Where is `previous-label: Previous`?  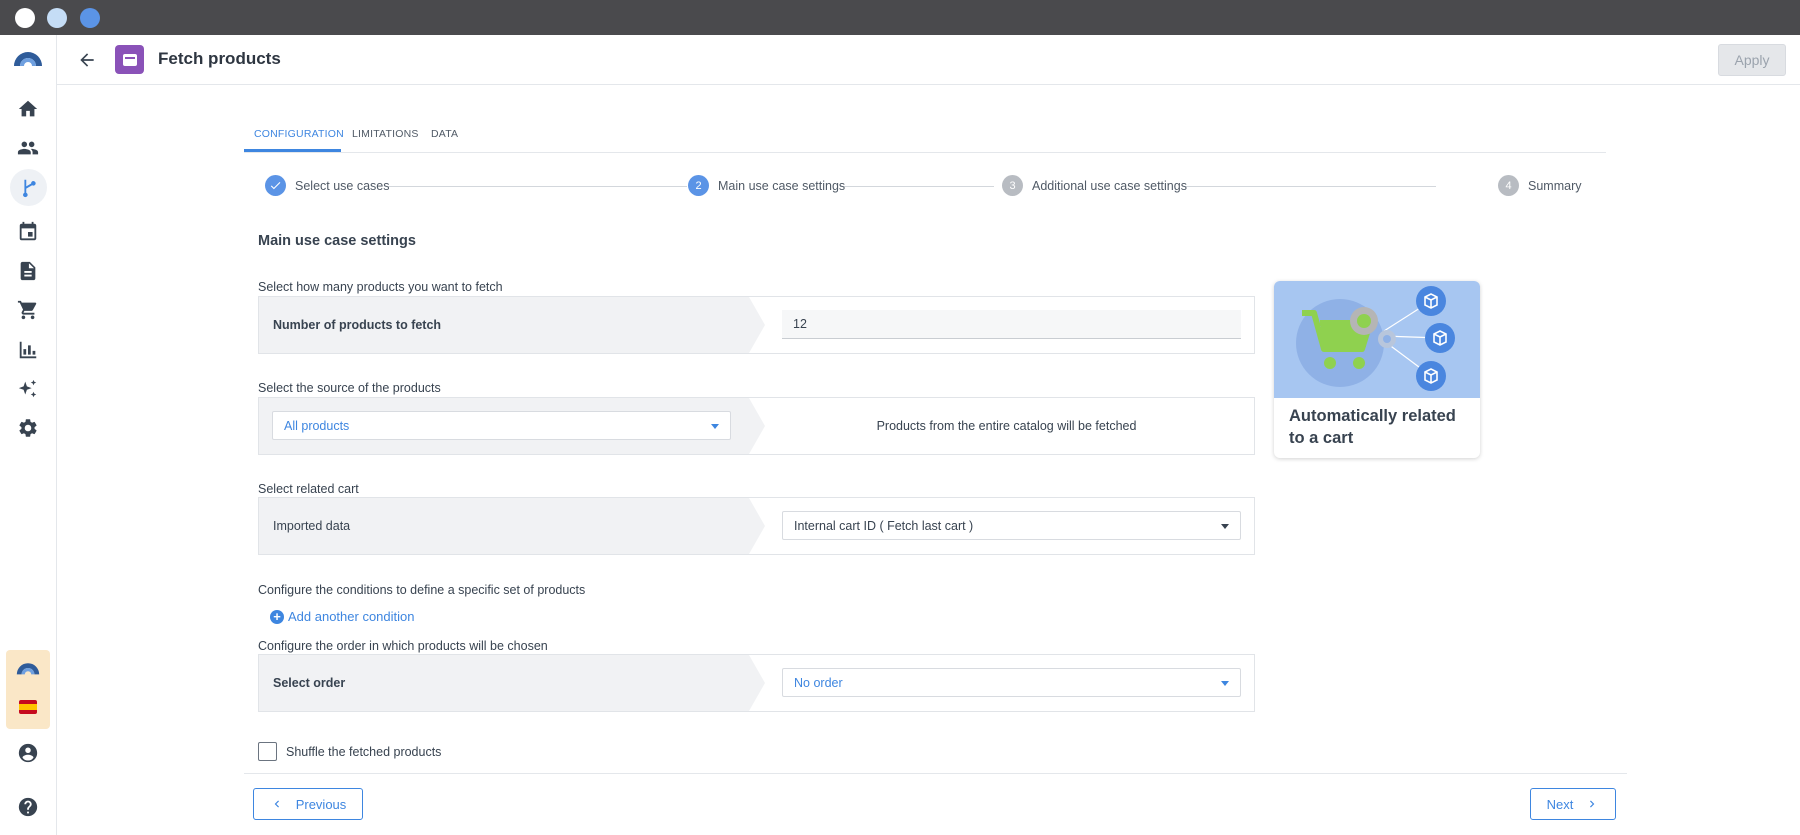
previous-label: Previous is located at coordinates (321, 804).